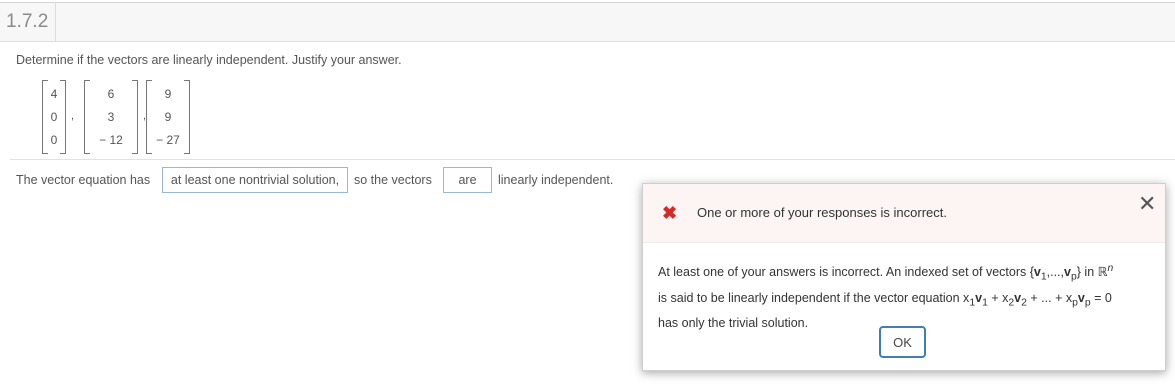 The image size is (1175, 388). What do you see at coordinates (902, 342) in the screenshot?
I see `ok-button: OK` at bounding box center [902, 342].